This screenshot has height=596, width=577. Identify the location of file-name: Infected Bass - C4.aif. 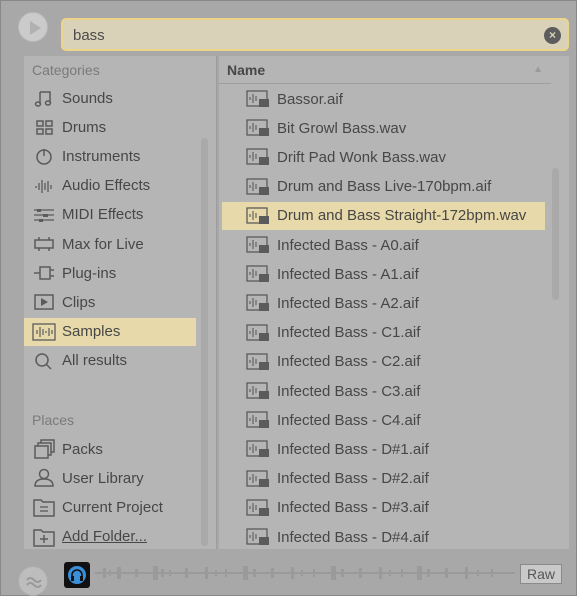
(349, 420).